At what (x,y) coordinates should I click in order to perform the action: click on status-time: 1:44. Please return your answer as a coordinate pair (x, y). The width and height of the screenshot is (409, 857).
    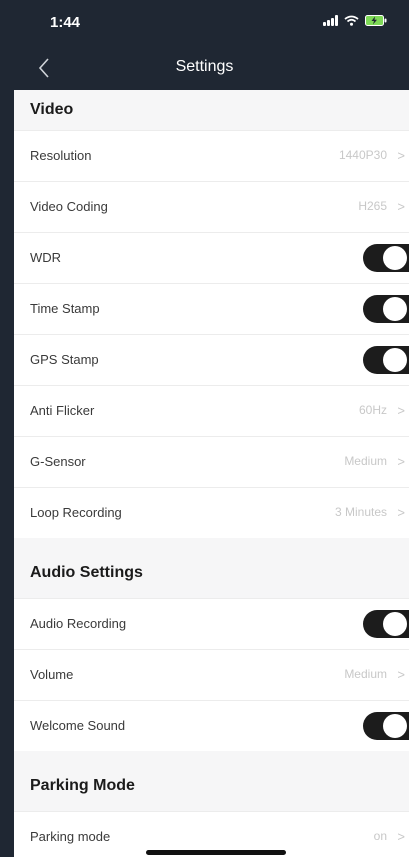
    Looking at the image, I should click on (65, 22).